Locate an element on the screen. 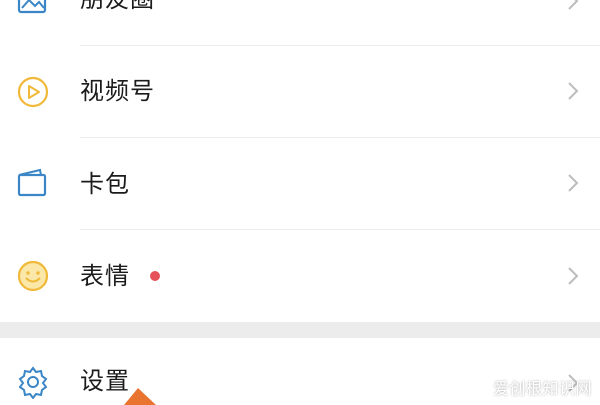 The height and width of the screenshot is (405, 600). new-badge-dot is located at coordinates (155, 276).